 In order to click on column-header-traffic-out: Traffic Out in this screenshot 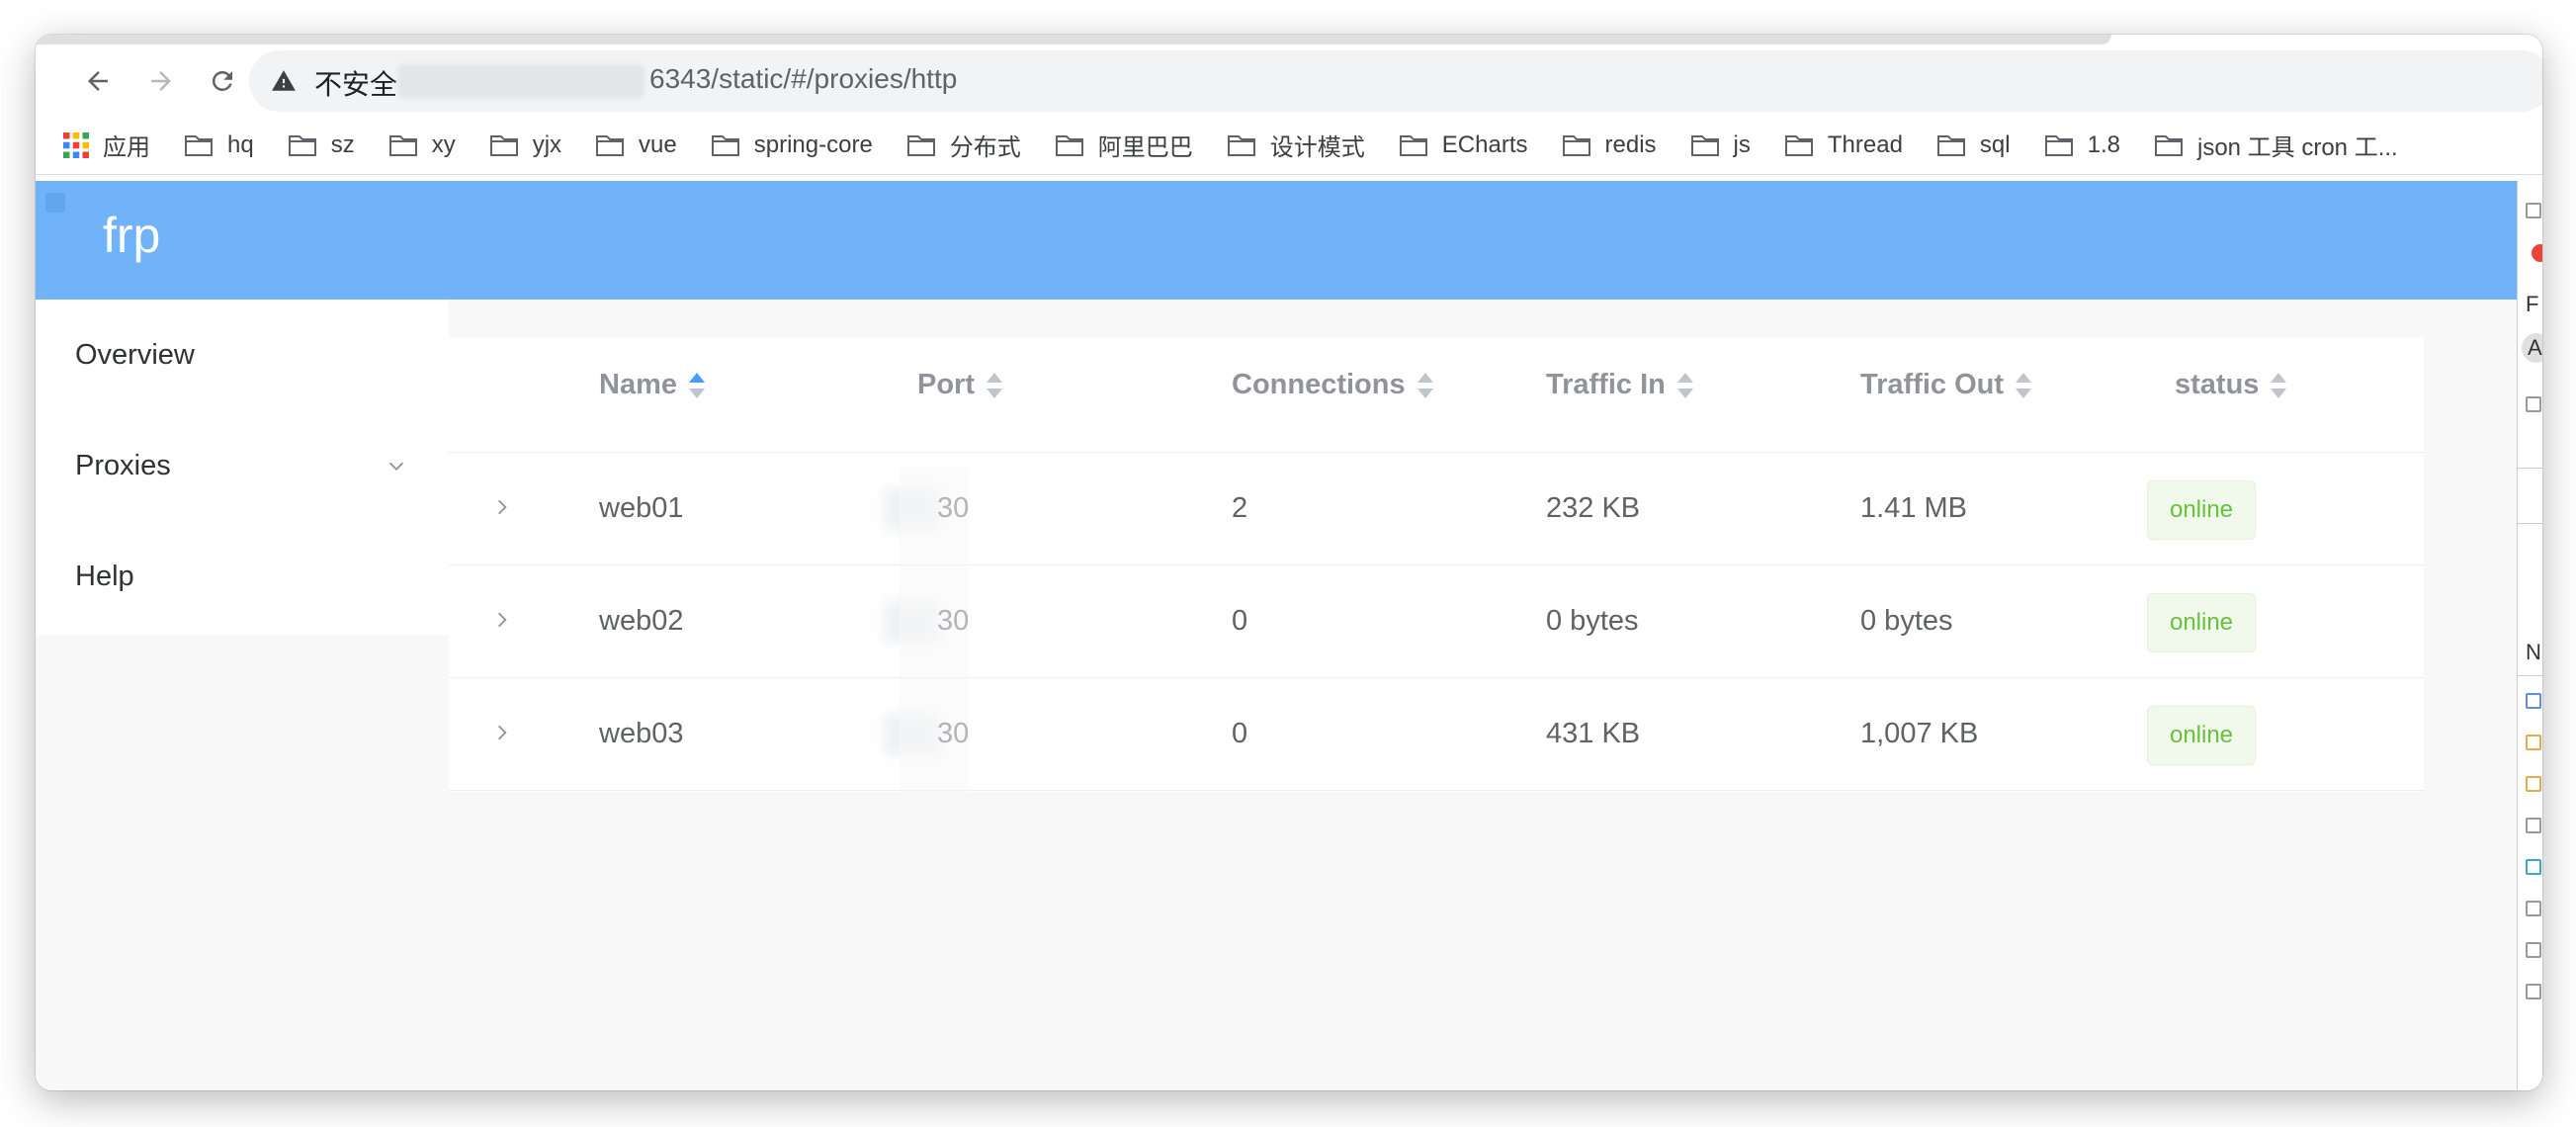, I will do `click(1946, 385)`.